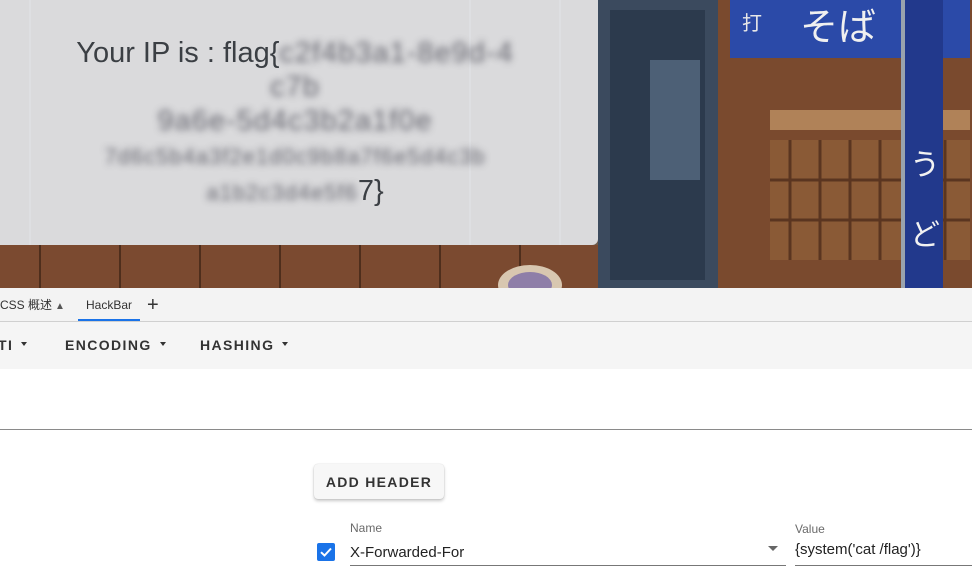 Image resolution: width=972 pixels, height=582 pixels. What do you see at coordinates (108, 345) in the screenshot?
I see `menu-encoding-label: ENCODING` at bounding box center [108, 345].